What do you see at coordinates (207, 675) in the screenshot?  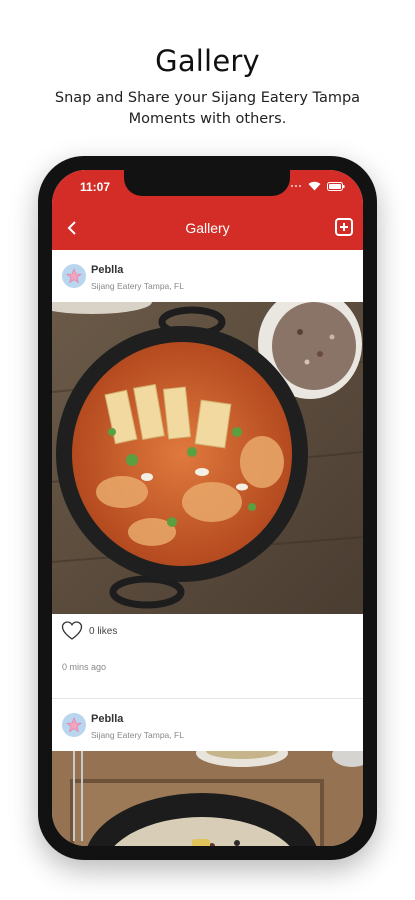 I see `post-timestamp-row: 0 mins ago` at bounding box center [207, 675].